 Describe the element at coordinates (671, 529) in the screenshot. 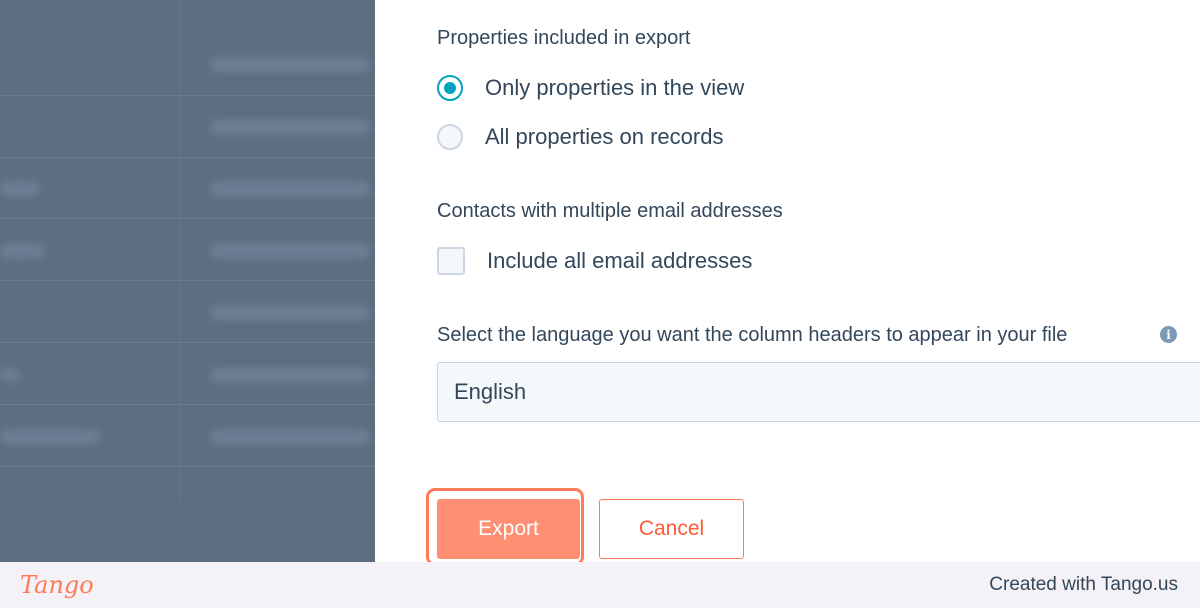

I see `cancel-button: Cancel` at that location.